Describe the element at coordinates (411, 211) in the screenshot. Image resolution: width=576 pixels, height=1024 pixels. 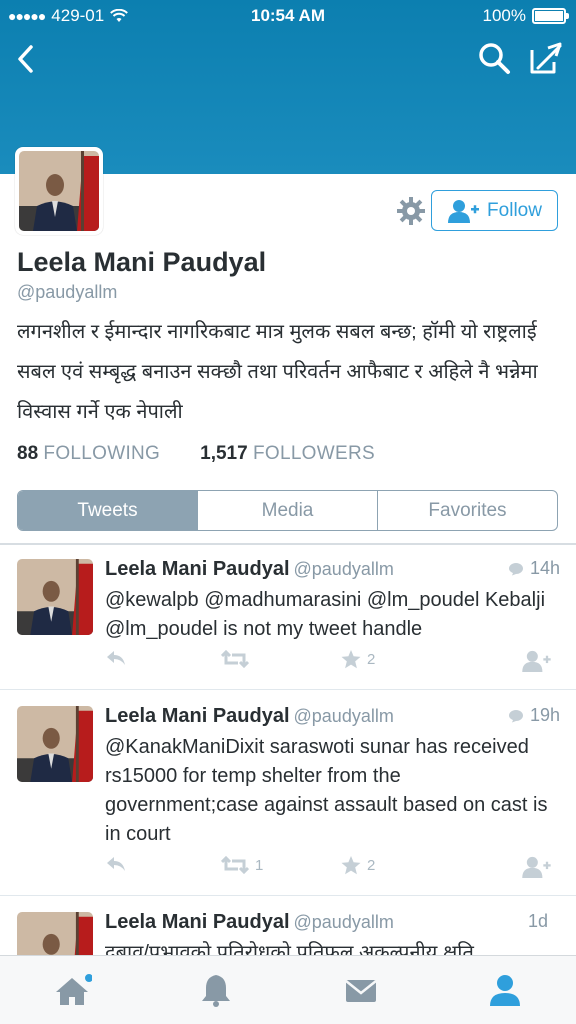
I see `gear-icon` at that location.